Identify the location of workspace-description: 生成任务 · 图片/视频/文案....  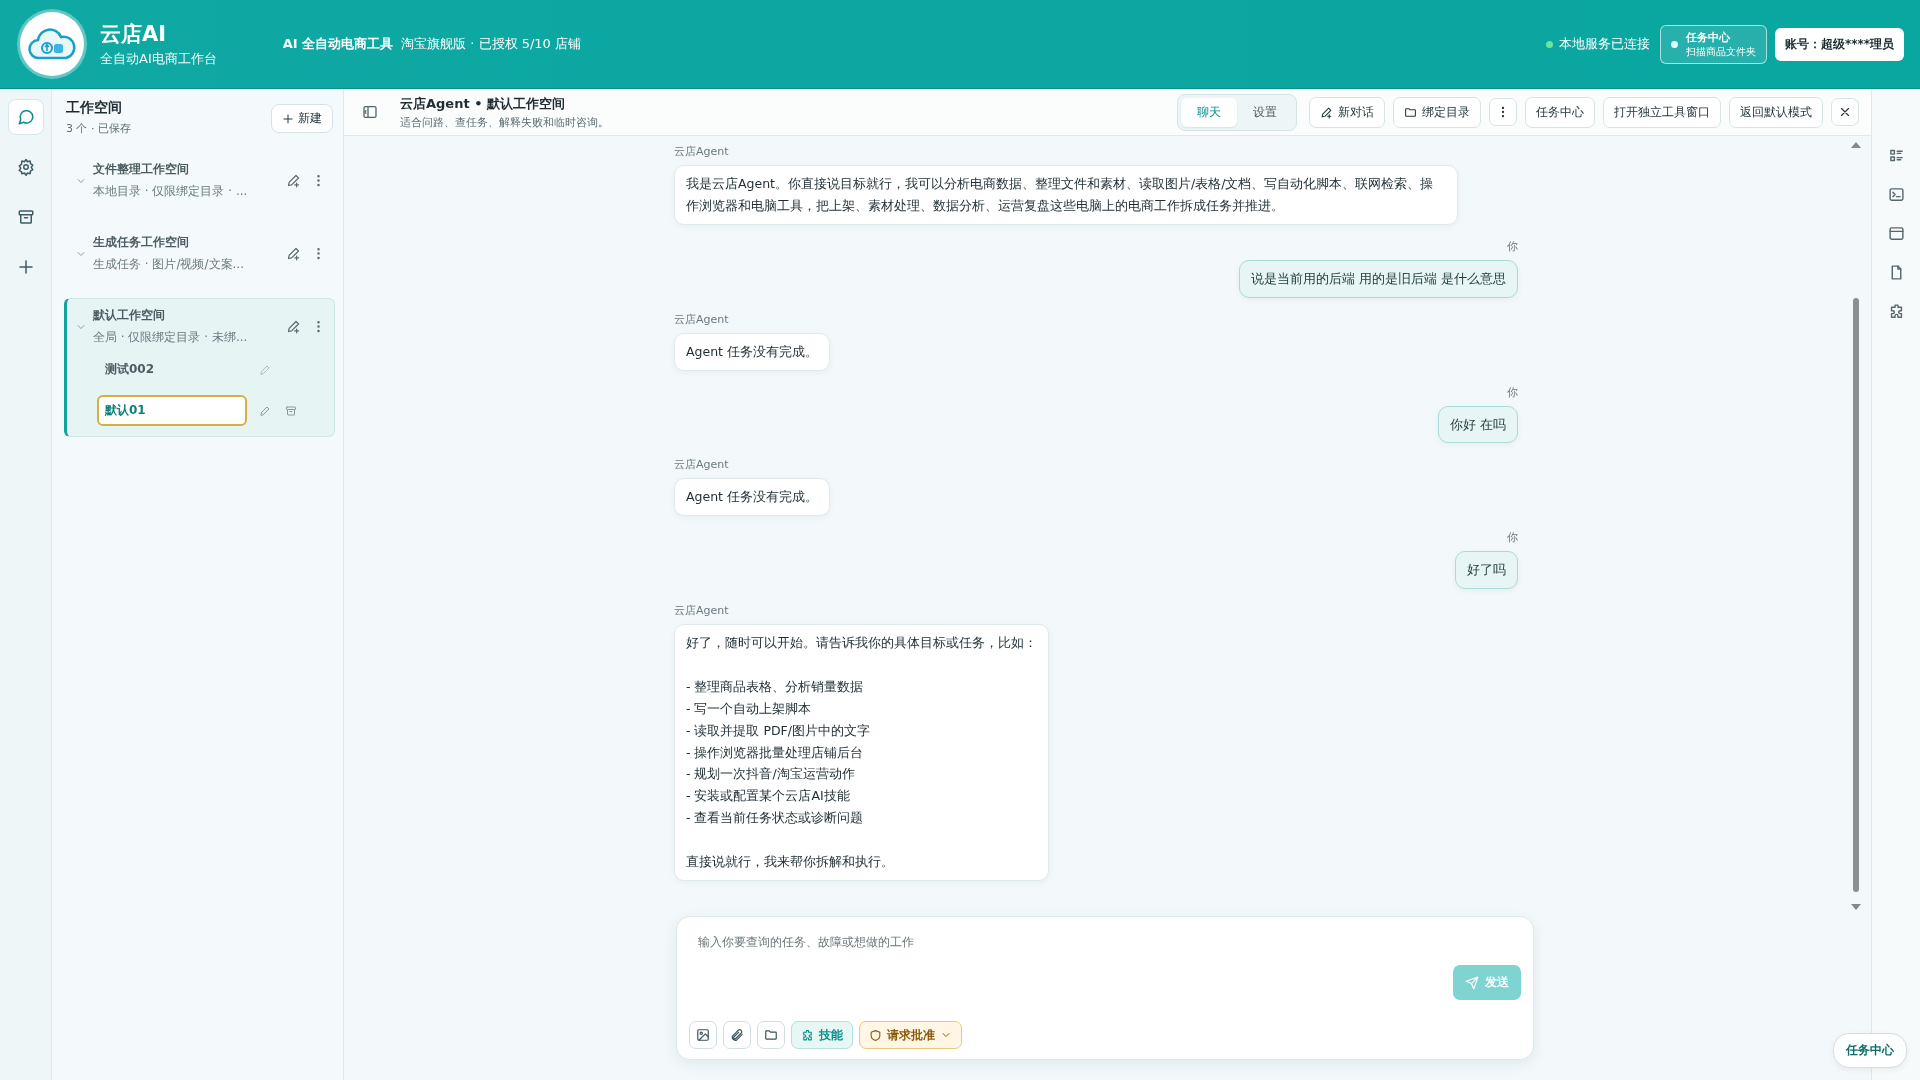
(169, 264).